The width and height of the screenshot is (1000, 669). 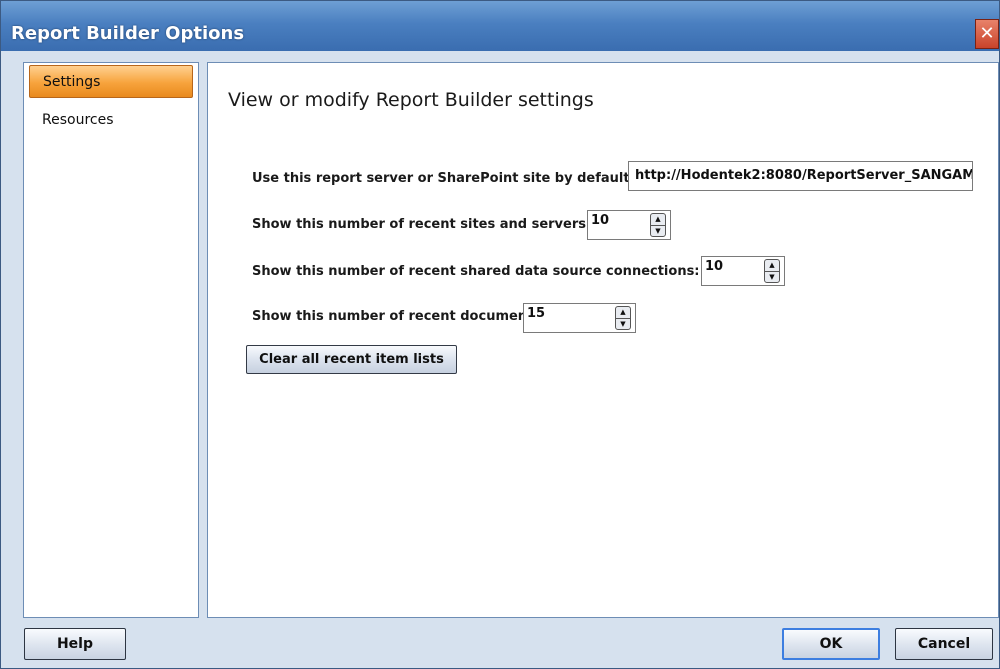 I want to click on help-button: Help, so click(x=75, y=644).